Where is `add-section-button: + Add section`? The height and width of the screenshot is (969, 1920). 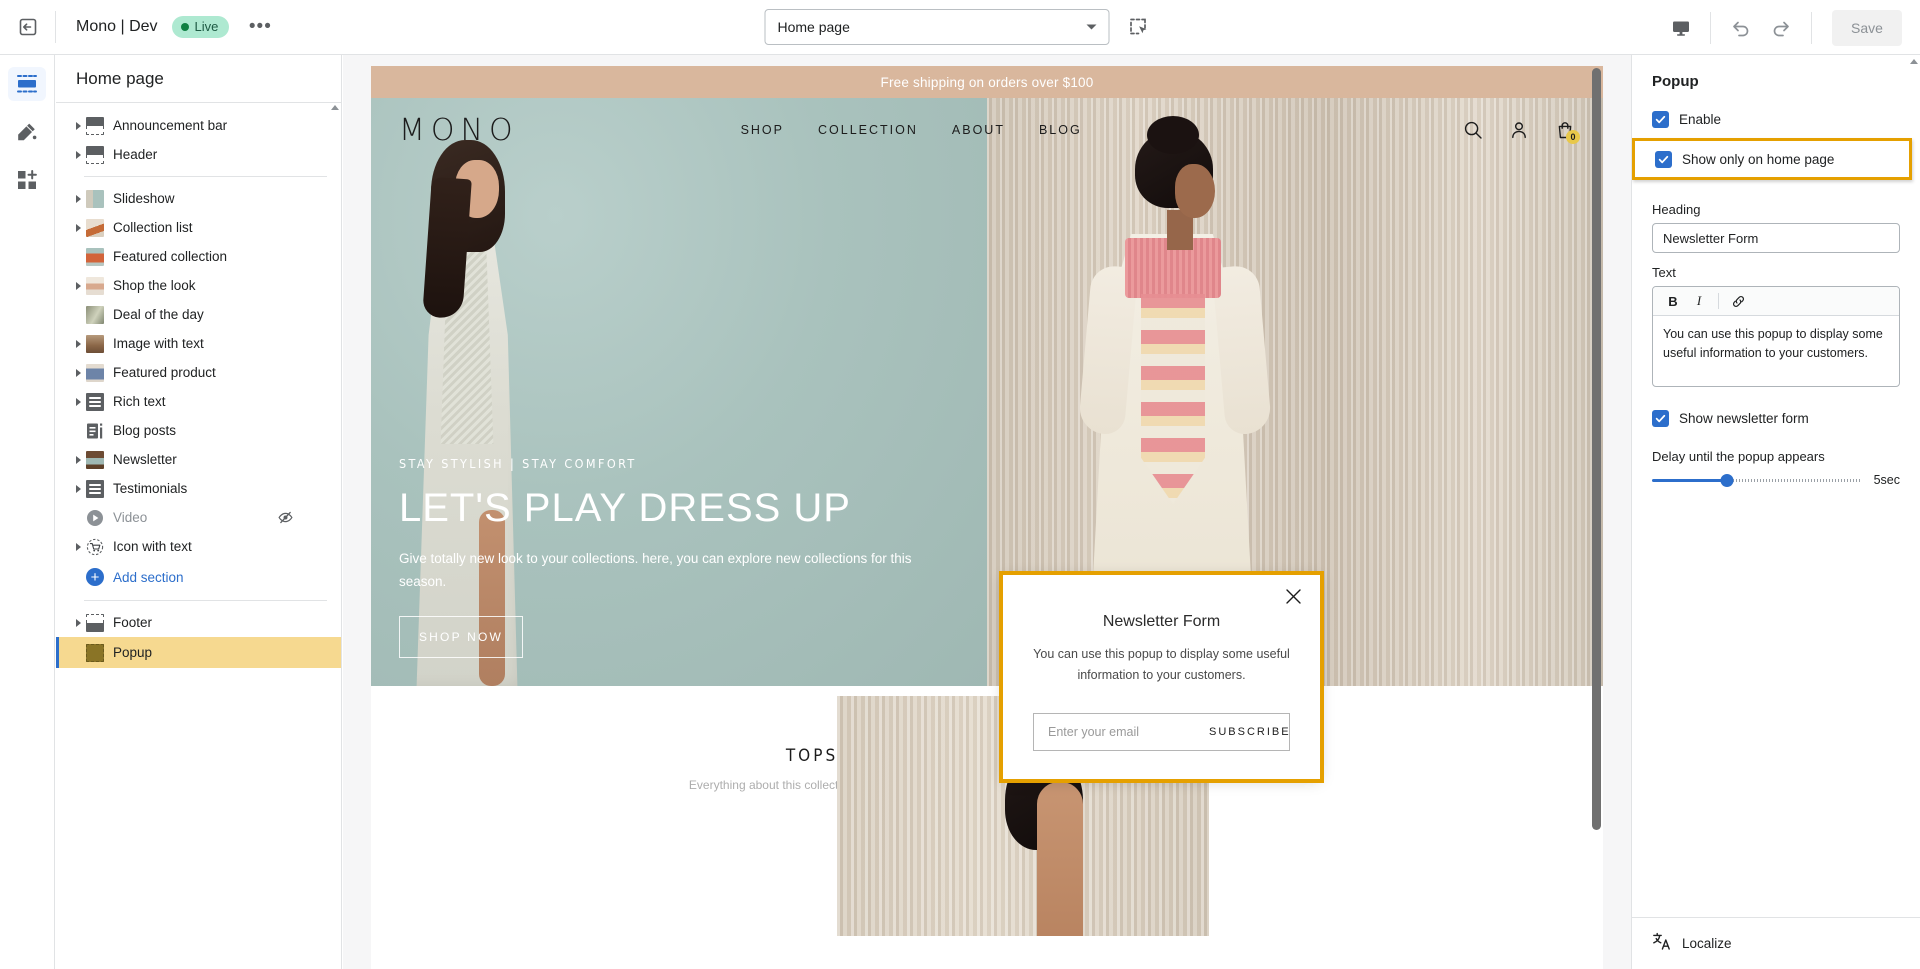 add-section-button: + Add section is located at coordinates (198, 577).